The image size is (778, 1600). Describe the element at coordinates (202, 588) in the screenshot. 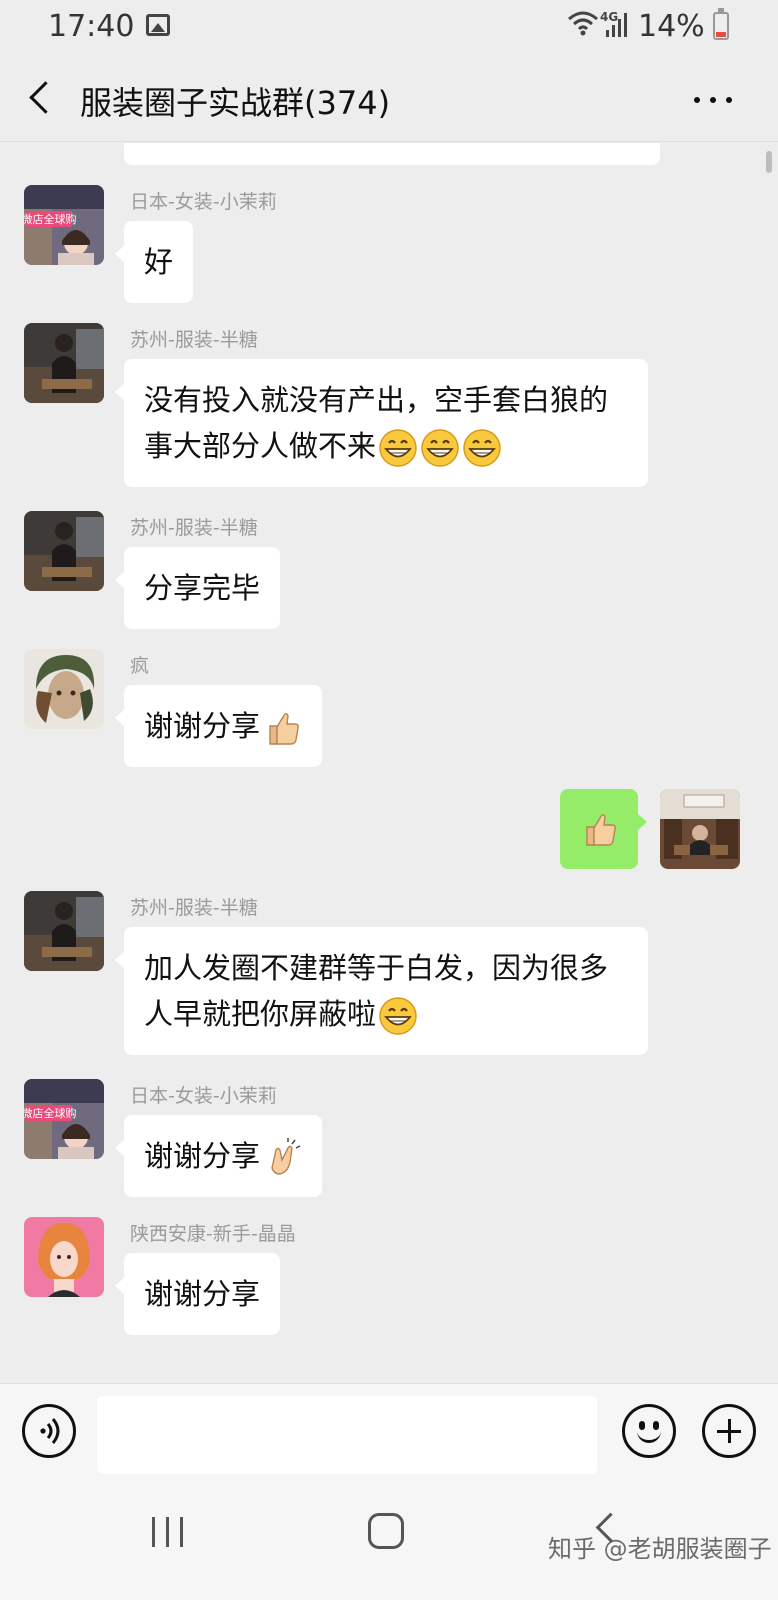

I see `message-text: 分享完毕` at that location.